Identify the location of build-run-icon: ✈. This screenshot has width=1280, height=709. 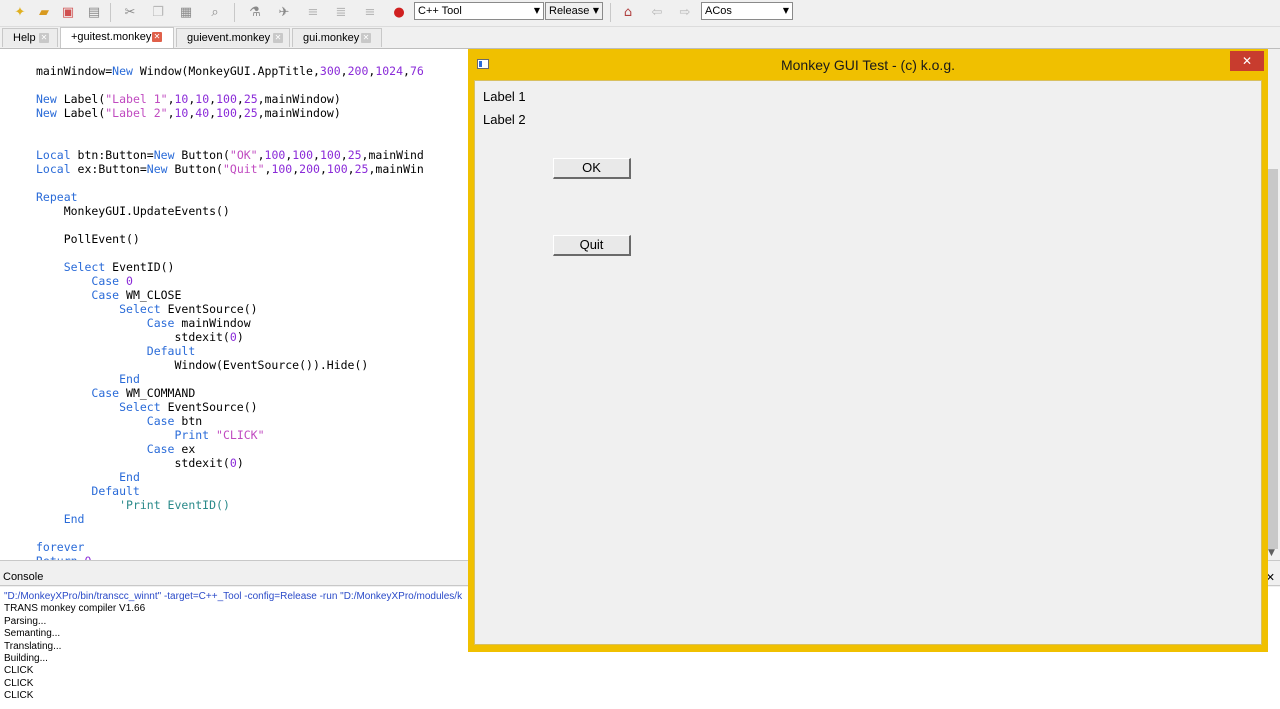
(284, 12).